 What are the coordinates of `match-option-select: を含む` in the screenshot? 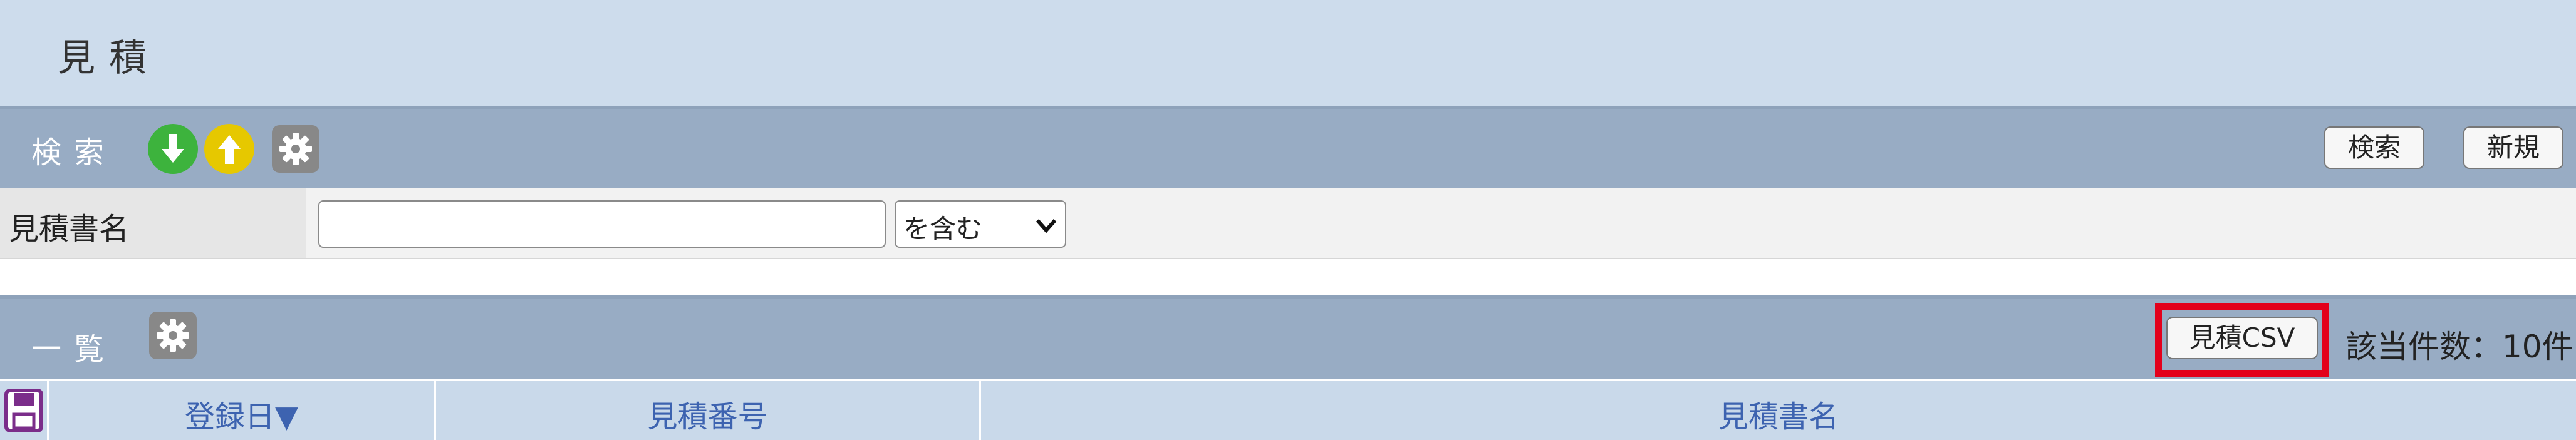 It's located at (980, 224).